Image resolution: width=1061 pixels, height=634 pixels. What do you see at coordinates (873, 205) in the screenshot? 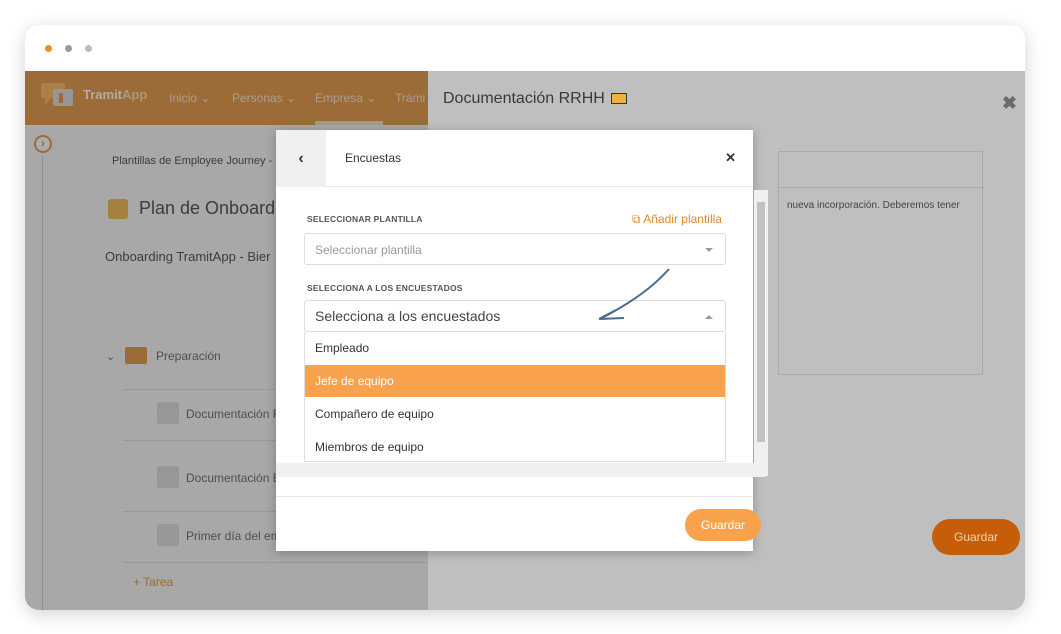
I see `description-text: nueva incorporación. Deberemos tener` at bounding box center [873, 205].